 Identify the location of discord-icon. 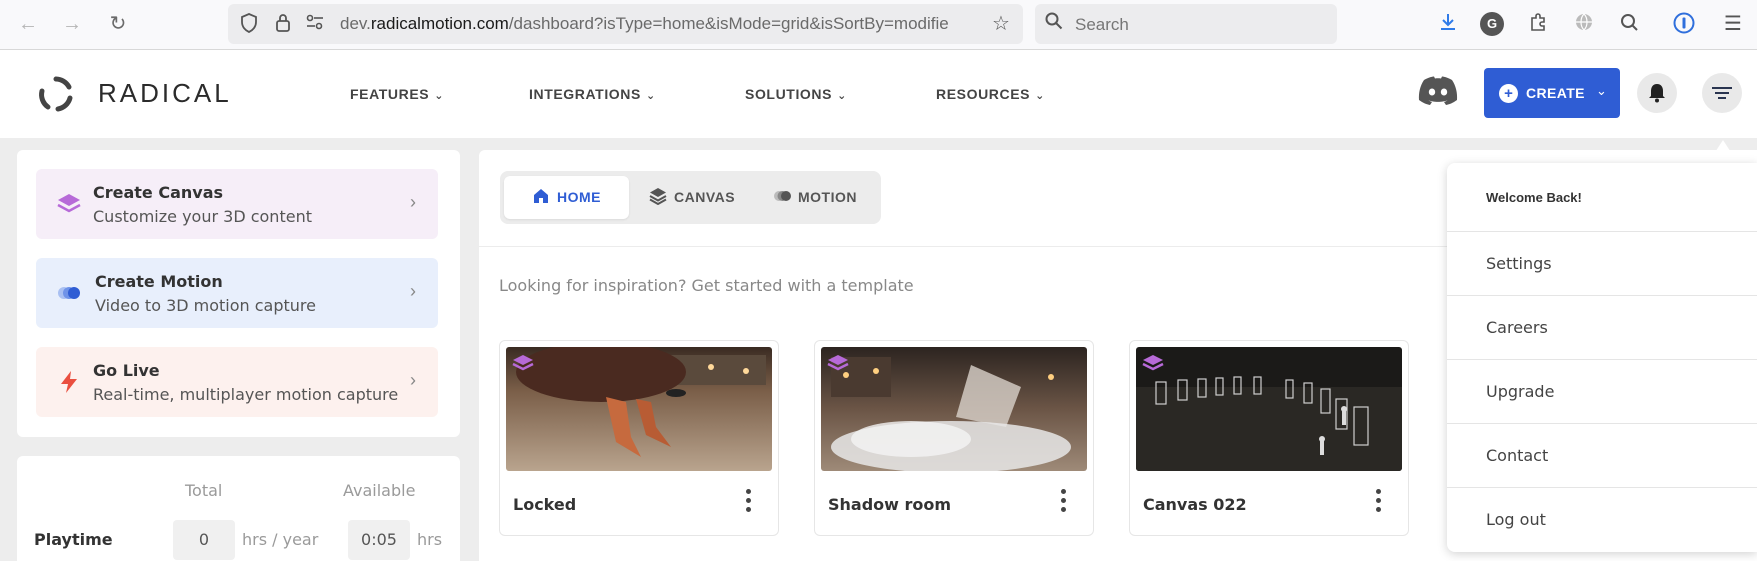
(1438, 92).